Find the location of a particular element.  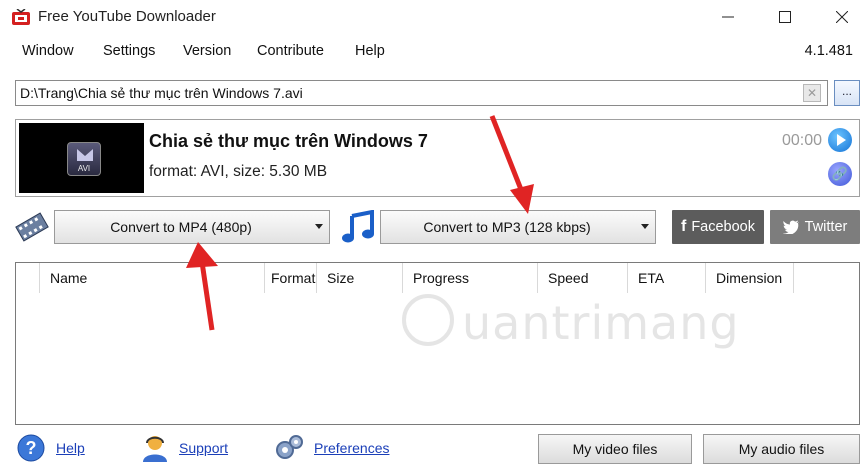

play-button is located at coordinates (840, 140).